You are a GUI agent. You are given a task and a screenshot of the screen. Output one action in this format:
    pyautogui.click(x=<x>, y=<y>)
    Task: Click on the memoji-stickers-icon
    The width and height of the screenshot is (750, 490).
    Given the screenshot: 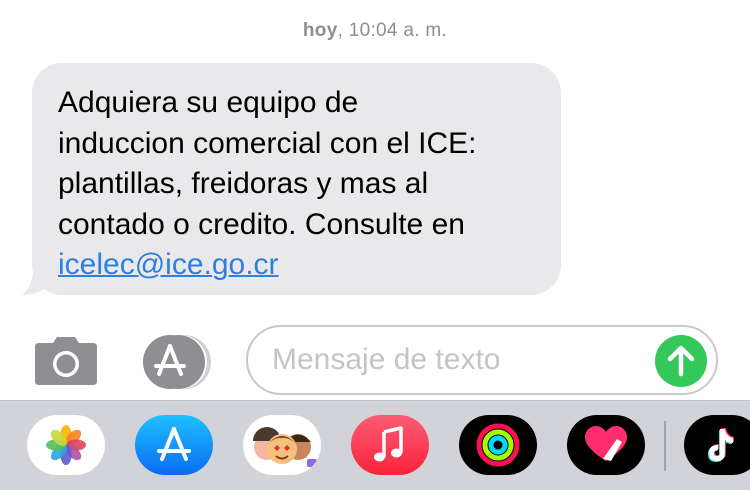 What is the action you would take?
    pyautogui.click(x=282, y=445)
    